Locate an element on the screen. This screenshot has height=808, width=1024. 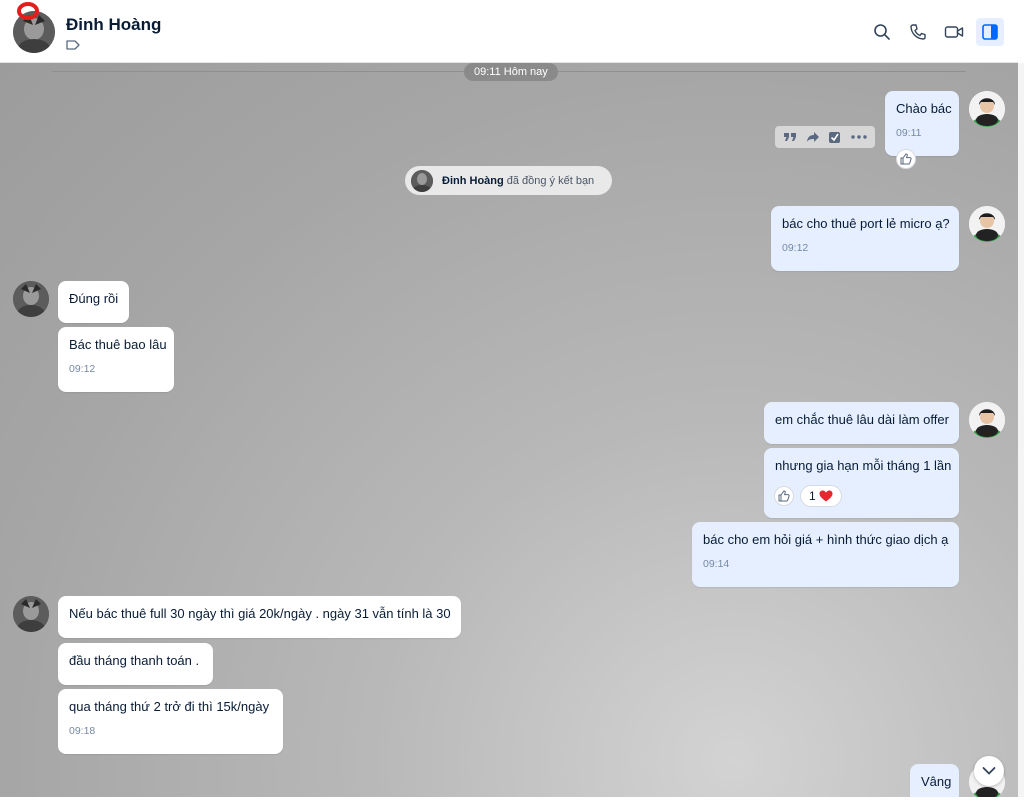
message-text: nhưng gia hạn mỗi tháng 1 lần is located at coordinates (863, 465).